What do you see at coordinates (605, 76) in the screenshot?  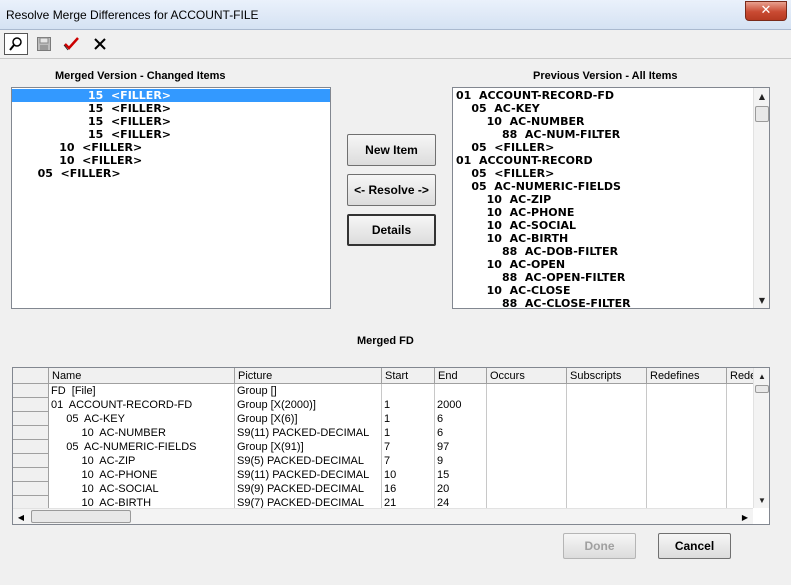 I see `previous-version-label: Previous Version - All Items` at bounding box center [605, 76].